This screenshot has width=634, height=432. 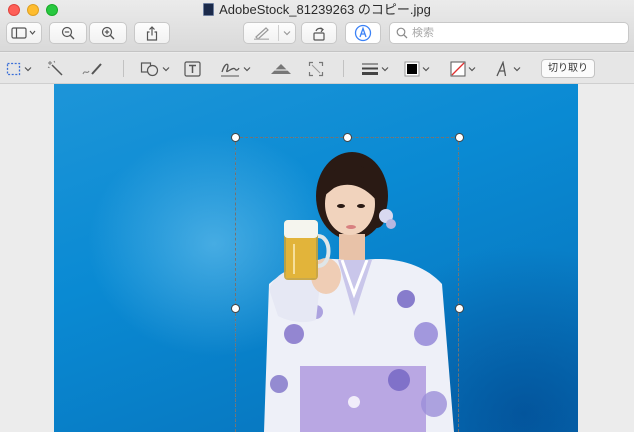 I want to click on selection-handle-top, so click(x=347, y=137).